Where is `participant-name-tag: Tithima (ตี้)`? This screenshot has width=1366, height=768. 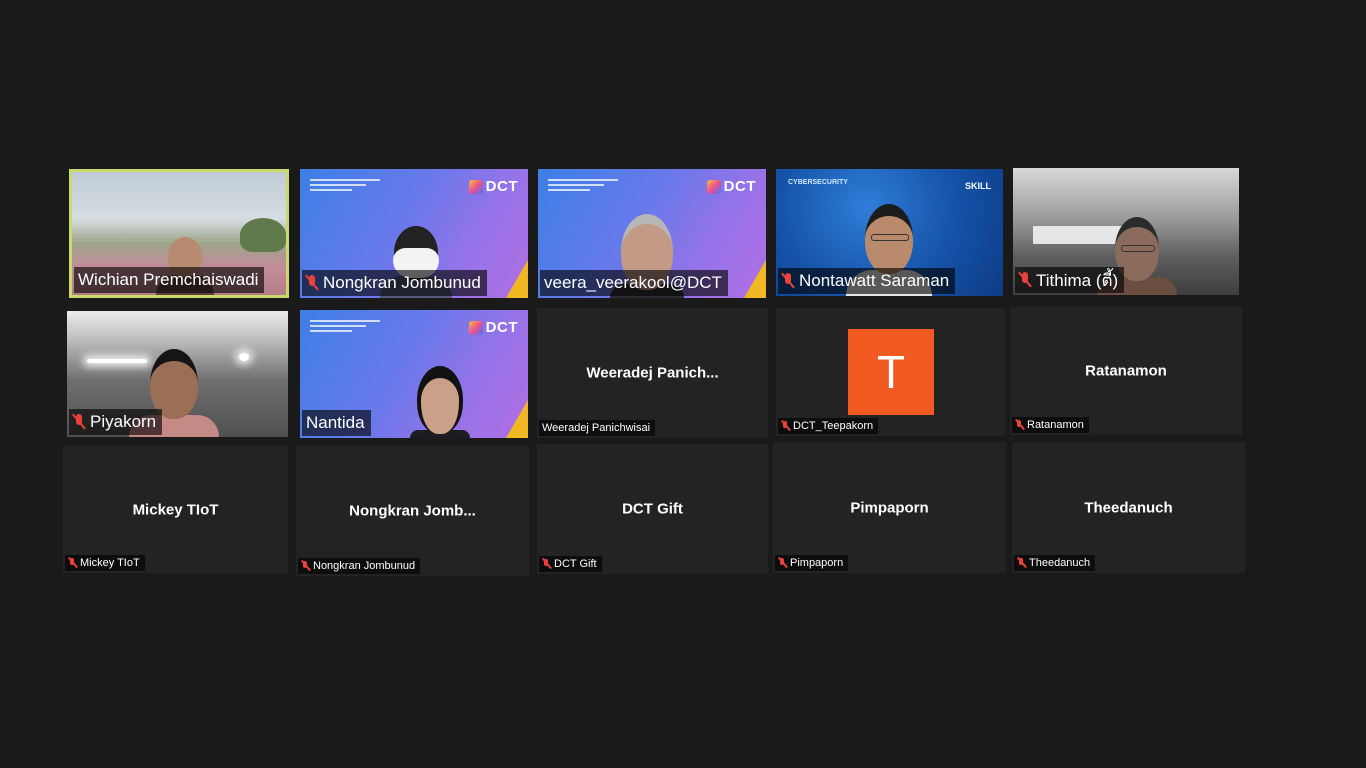 participant-name-tag: Tithima (ตี้) is located at coordinates (1070, 280).